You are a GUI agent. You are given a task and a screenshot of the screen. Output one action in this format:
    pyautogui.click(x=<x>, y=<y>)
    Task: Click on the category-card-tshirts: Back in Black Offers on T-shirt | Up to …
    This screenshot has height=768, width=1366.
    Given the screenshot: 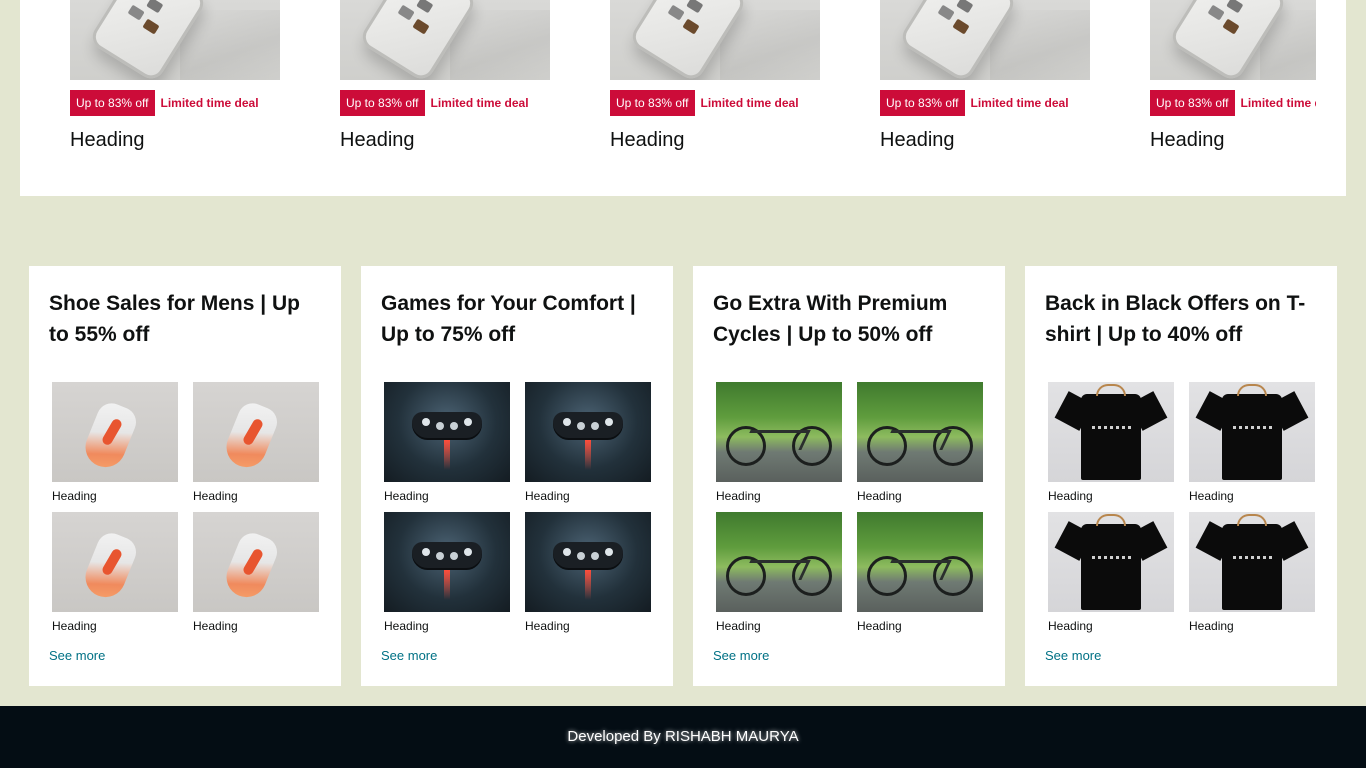 What is the action you would take?
    pyautogui.click(x=1181, y=476)
    